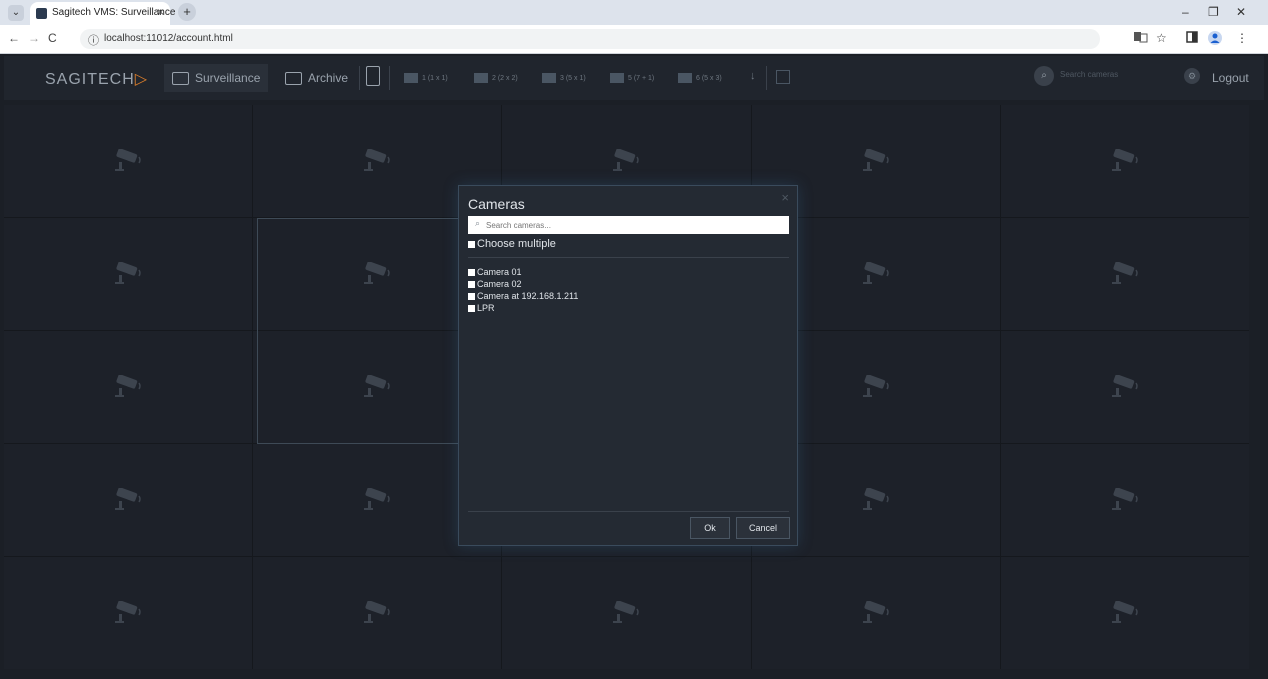 The image size is (1268, 679). Describe the element at coordinates (90, 79) in the screenshot. I see `logo-text: SAGITECH` at that location.